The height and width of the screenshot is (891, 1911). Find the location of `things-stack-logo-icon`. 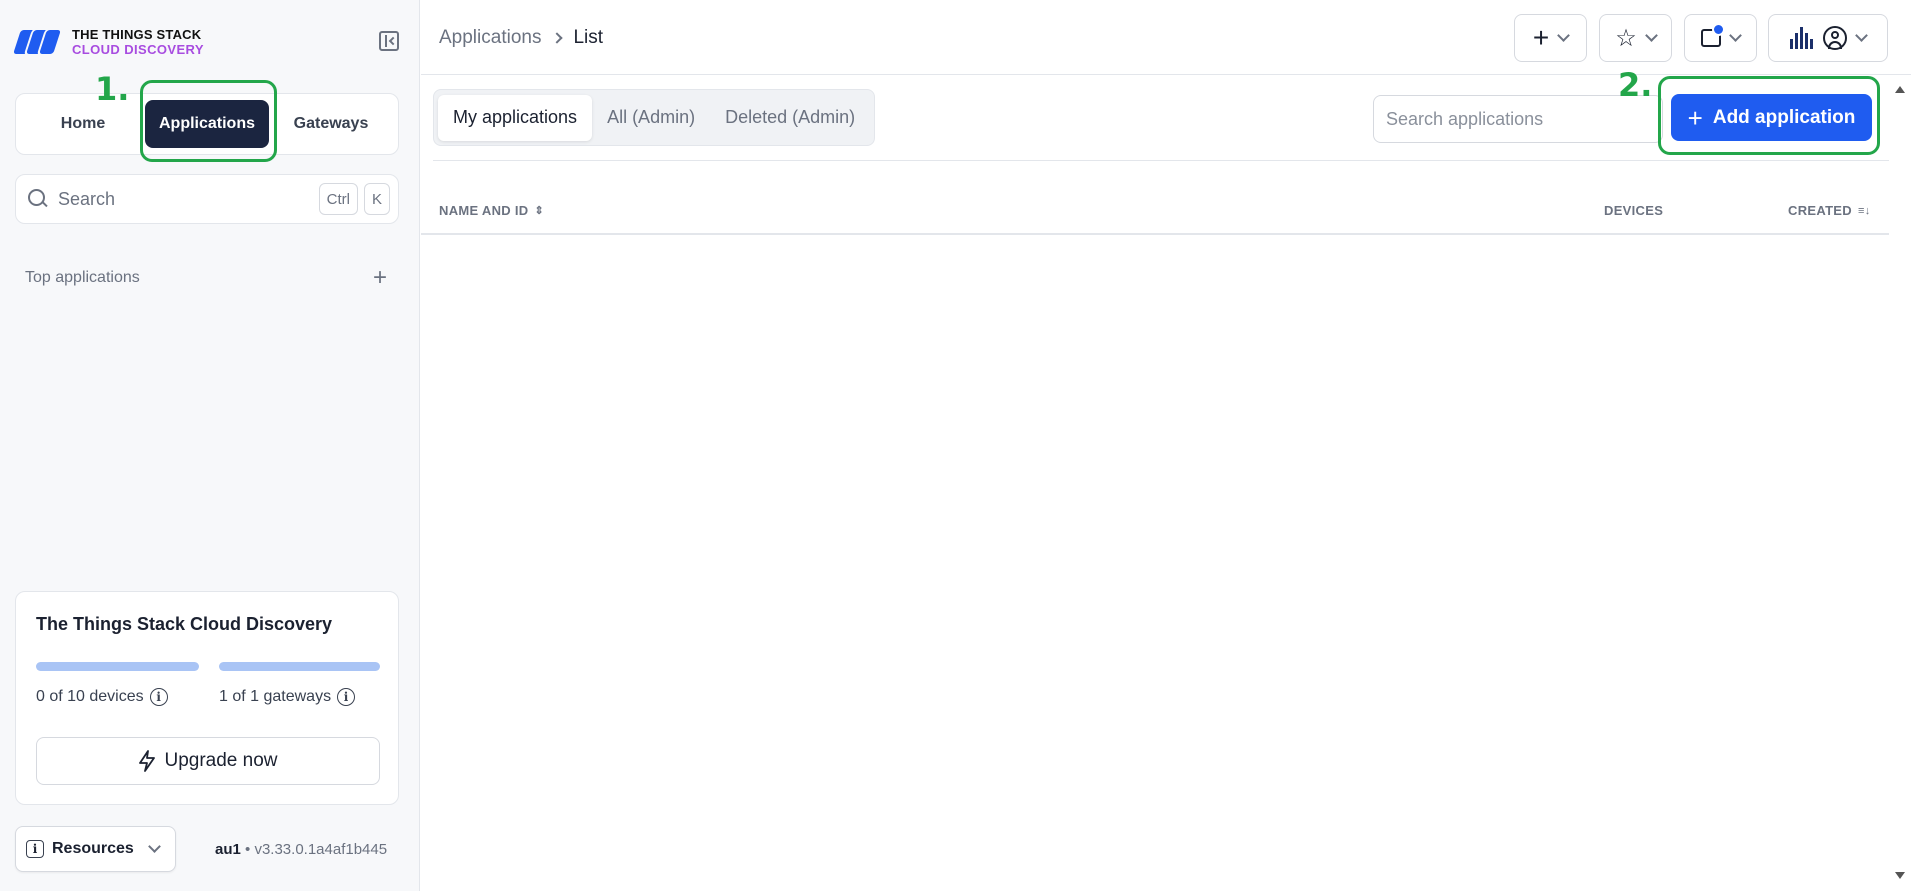

things-stack-logo-icon is located at coordinates (37, 42).